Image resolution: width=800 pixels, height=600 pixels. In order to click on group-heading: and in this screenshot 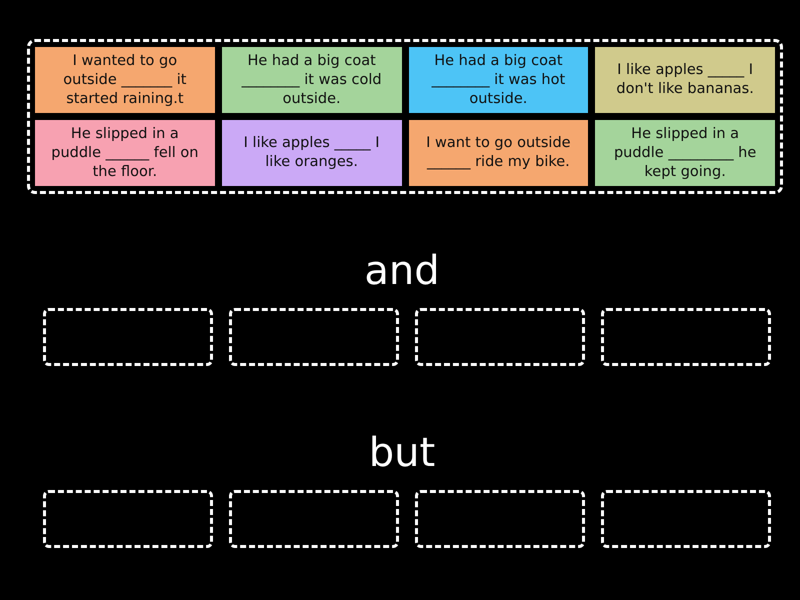, I will do `click(402, 271)`.